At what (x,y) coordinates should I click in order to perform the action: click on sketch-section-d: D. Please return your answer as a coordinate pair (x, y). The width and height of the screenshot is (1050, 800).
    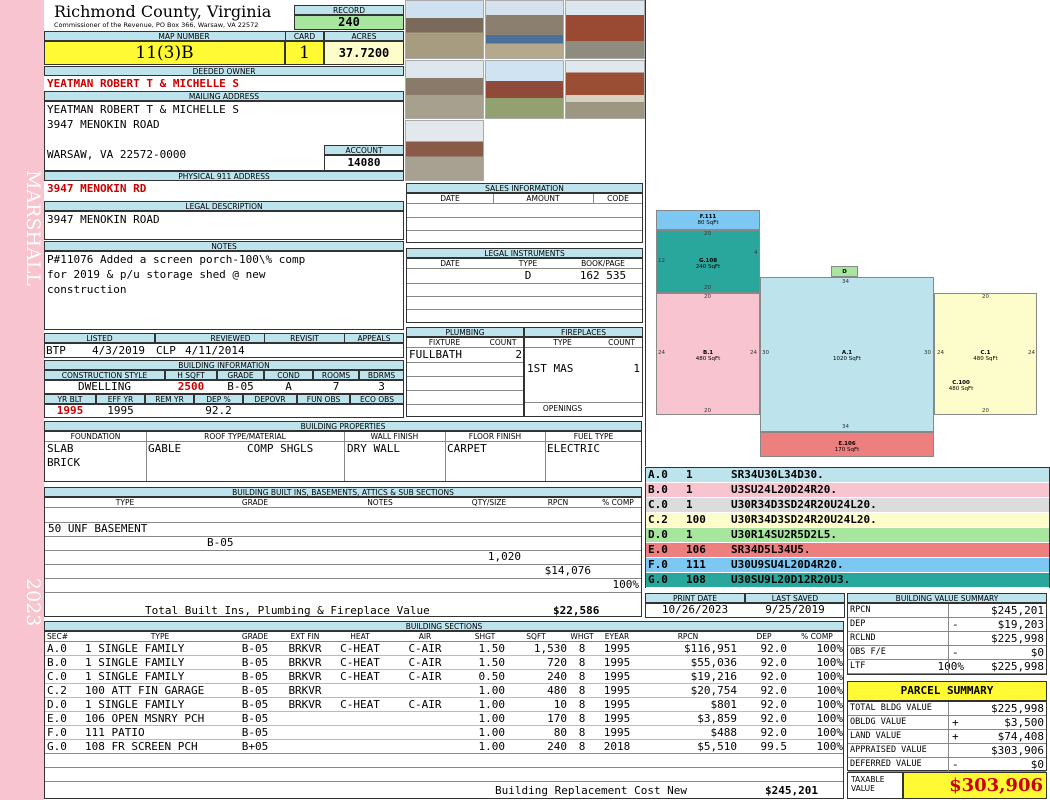
    Looking at the image, I should click on (844, 271).